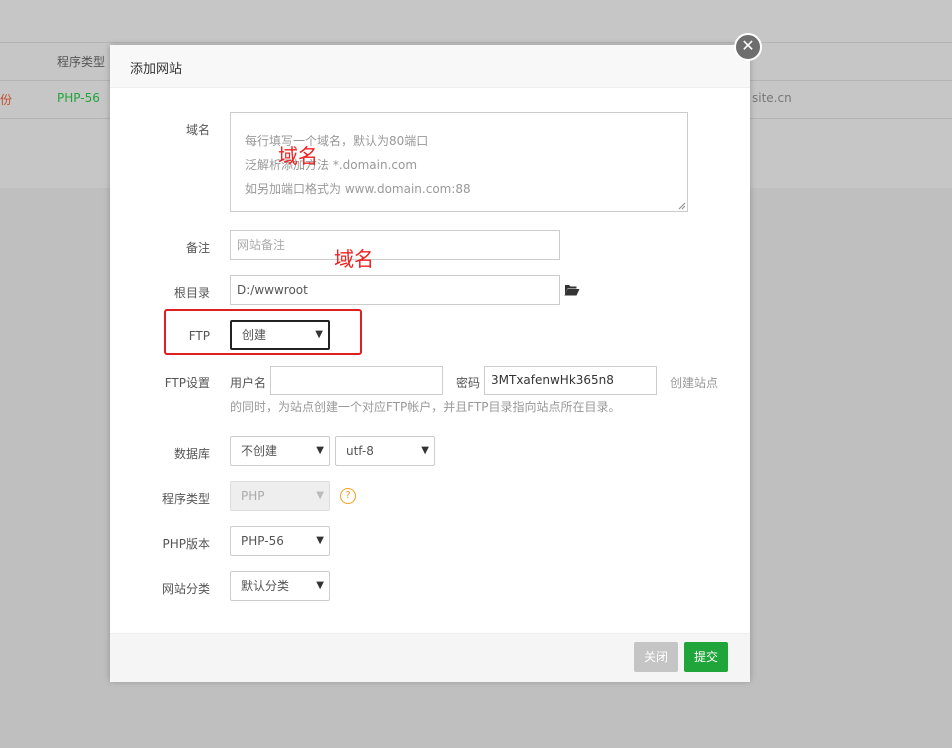 The height and width of the screenshot is (748, 952). What do you see at coordinates (360, 451) in the screenshot?
I see `charset-select-value: utf-8` at bounding box center [360, 451].